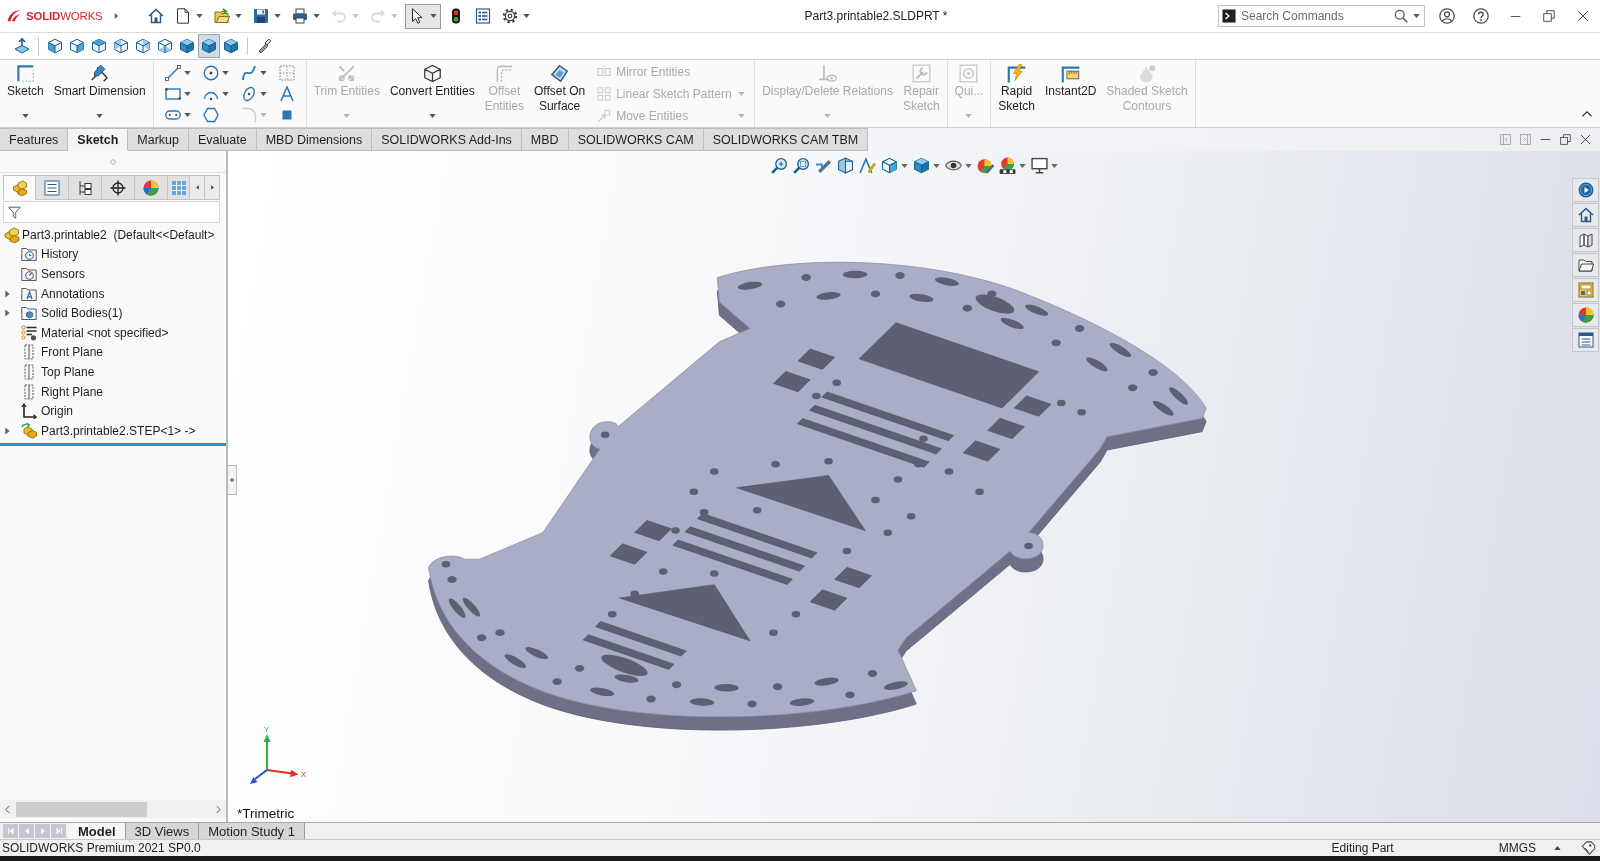  What do you see at coordinates (876, 16) in the screenshot?
I see `window-title: Part3.printable2.SLDPRT *` at bounding box center [876, 16].